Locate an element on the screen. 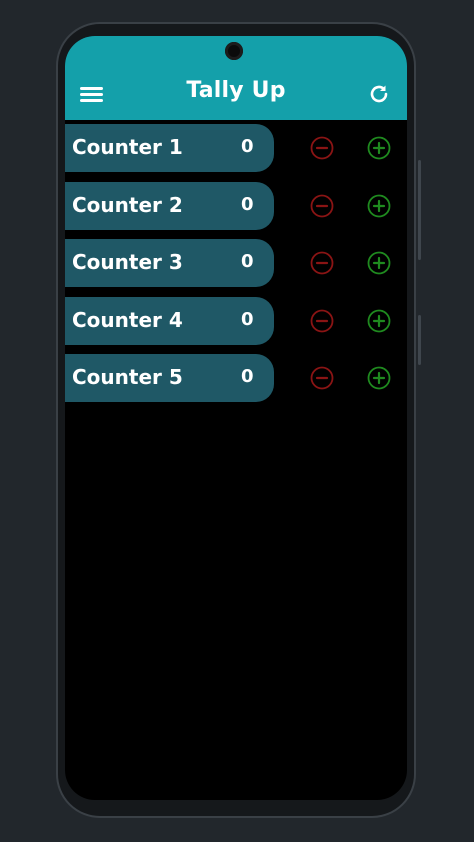 The image size is (474, 842). counter-label: Counter 5 is located at coordinates (127, 377).